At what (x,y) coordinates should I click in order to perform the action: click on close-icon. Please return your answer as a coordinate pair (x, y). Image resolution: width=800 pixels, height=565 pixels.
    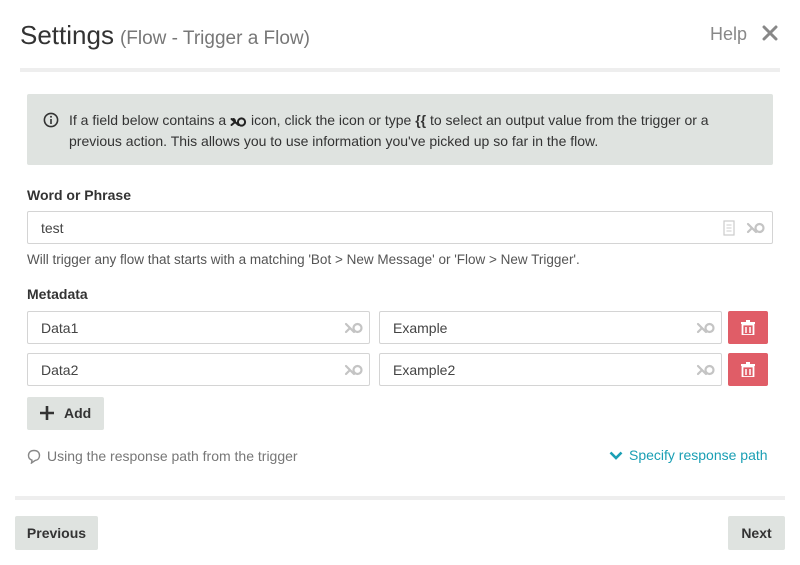
    Looking at the image, I should click on (770, 33).